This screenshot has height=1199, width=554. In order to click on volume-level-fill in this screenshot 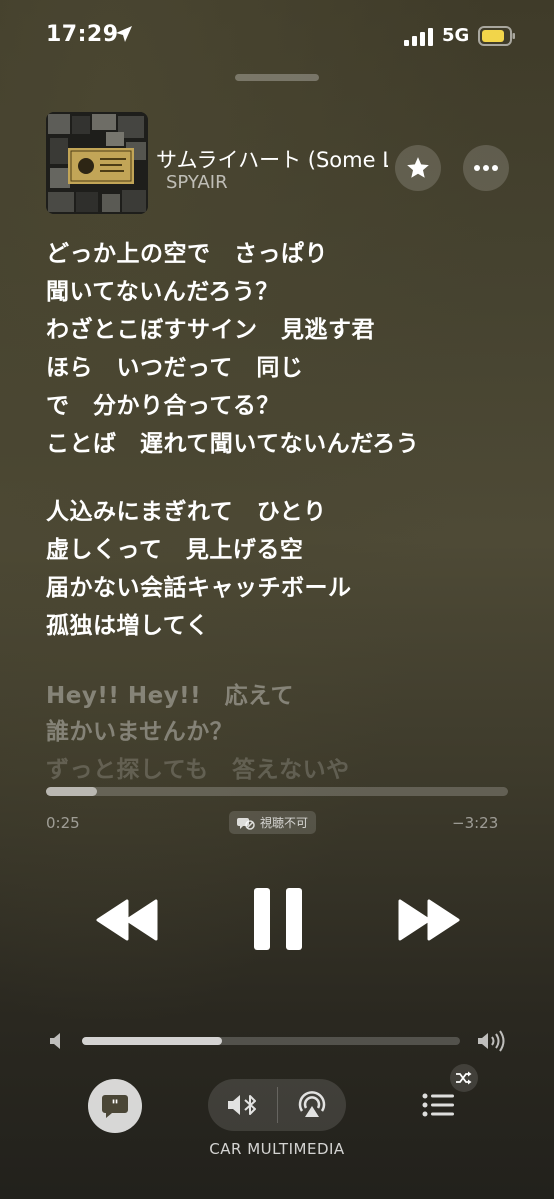, I will do `click(152, 1041)`.